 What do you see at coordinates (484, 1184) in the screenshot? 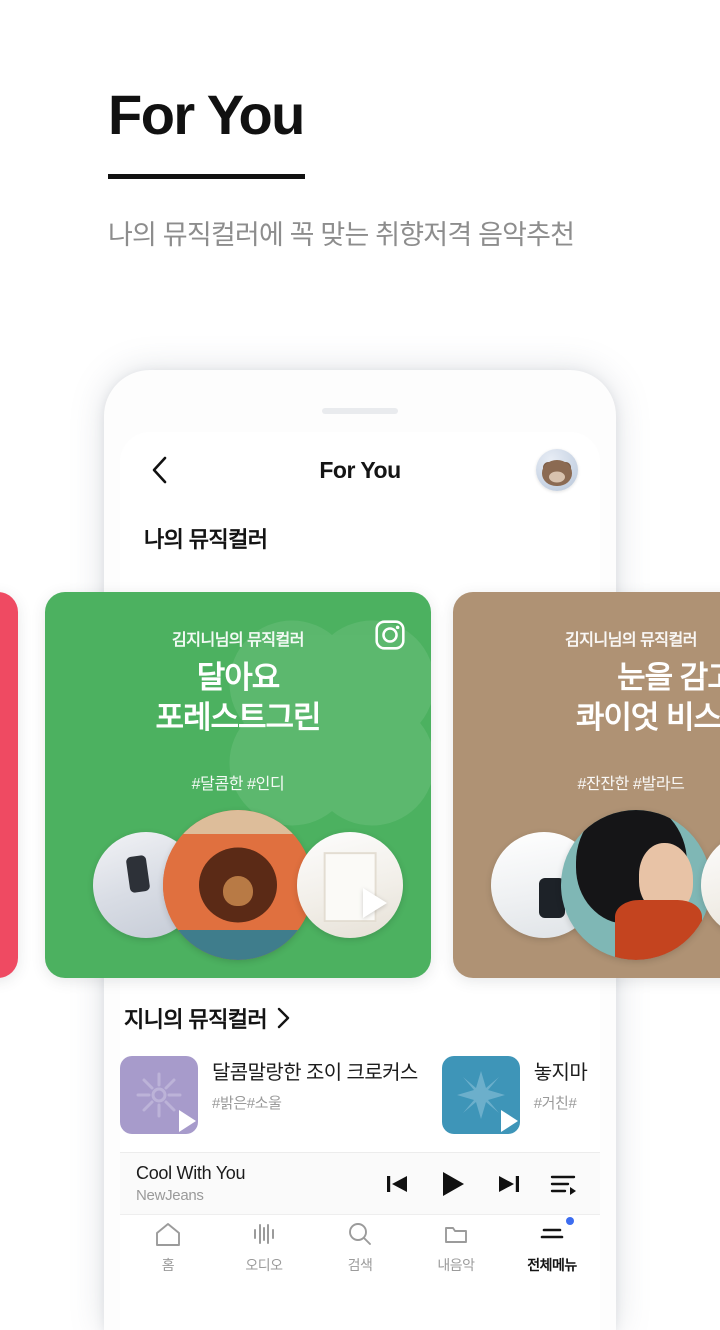
I see `player-controls` at bounding box center [484, 1184].